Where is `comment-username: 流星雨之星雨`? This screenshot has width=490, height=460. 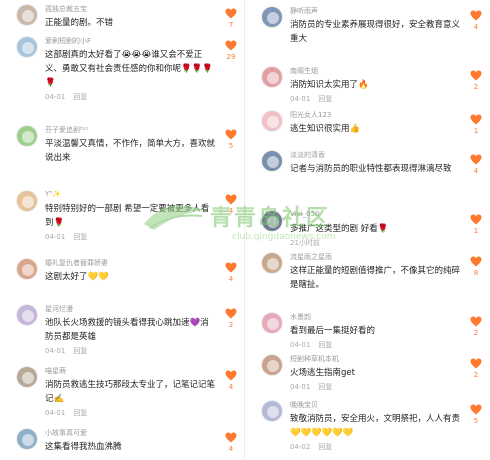 comment-username: 流星雨之星雨 is located at coordinates (311, 257).